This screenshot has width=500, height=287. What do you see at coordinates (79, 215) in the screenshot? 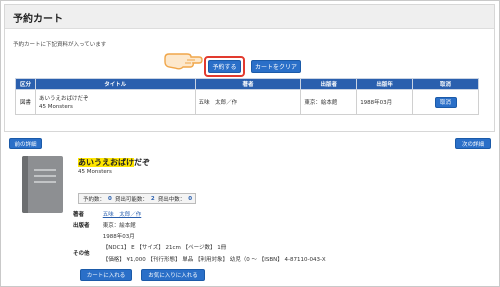
I see `author-label: 著者` at bounding box center [79, 215].